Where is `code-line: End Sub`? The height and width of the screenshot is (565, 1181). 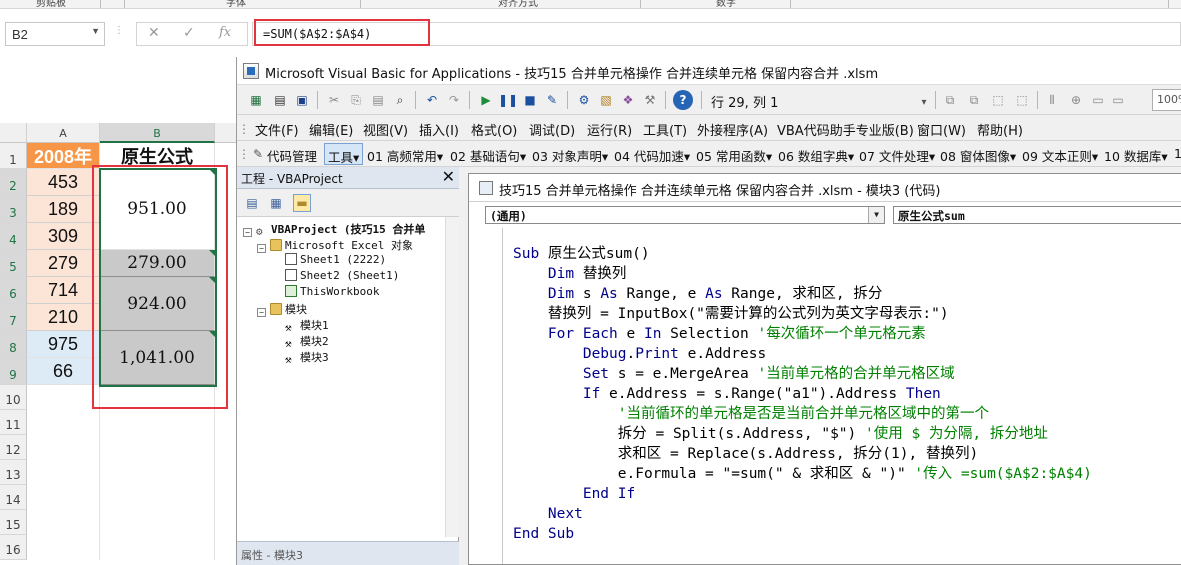
code-line: End Sub is located at coordinates (802, 534).